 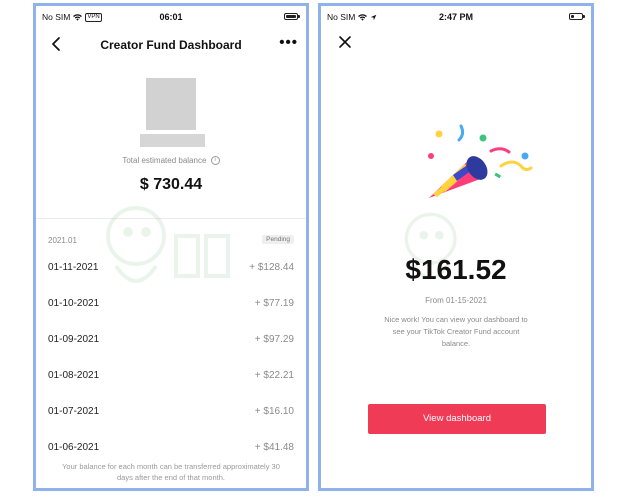 I want to click on earning-amount: + $77.19, so click(x=274, y=303).